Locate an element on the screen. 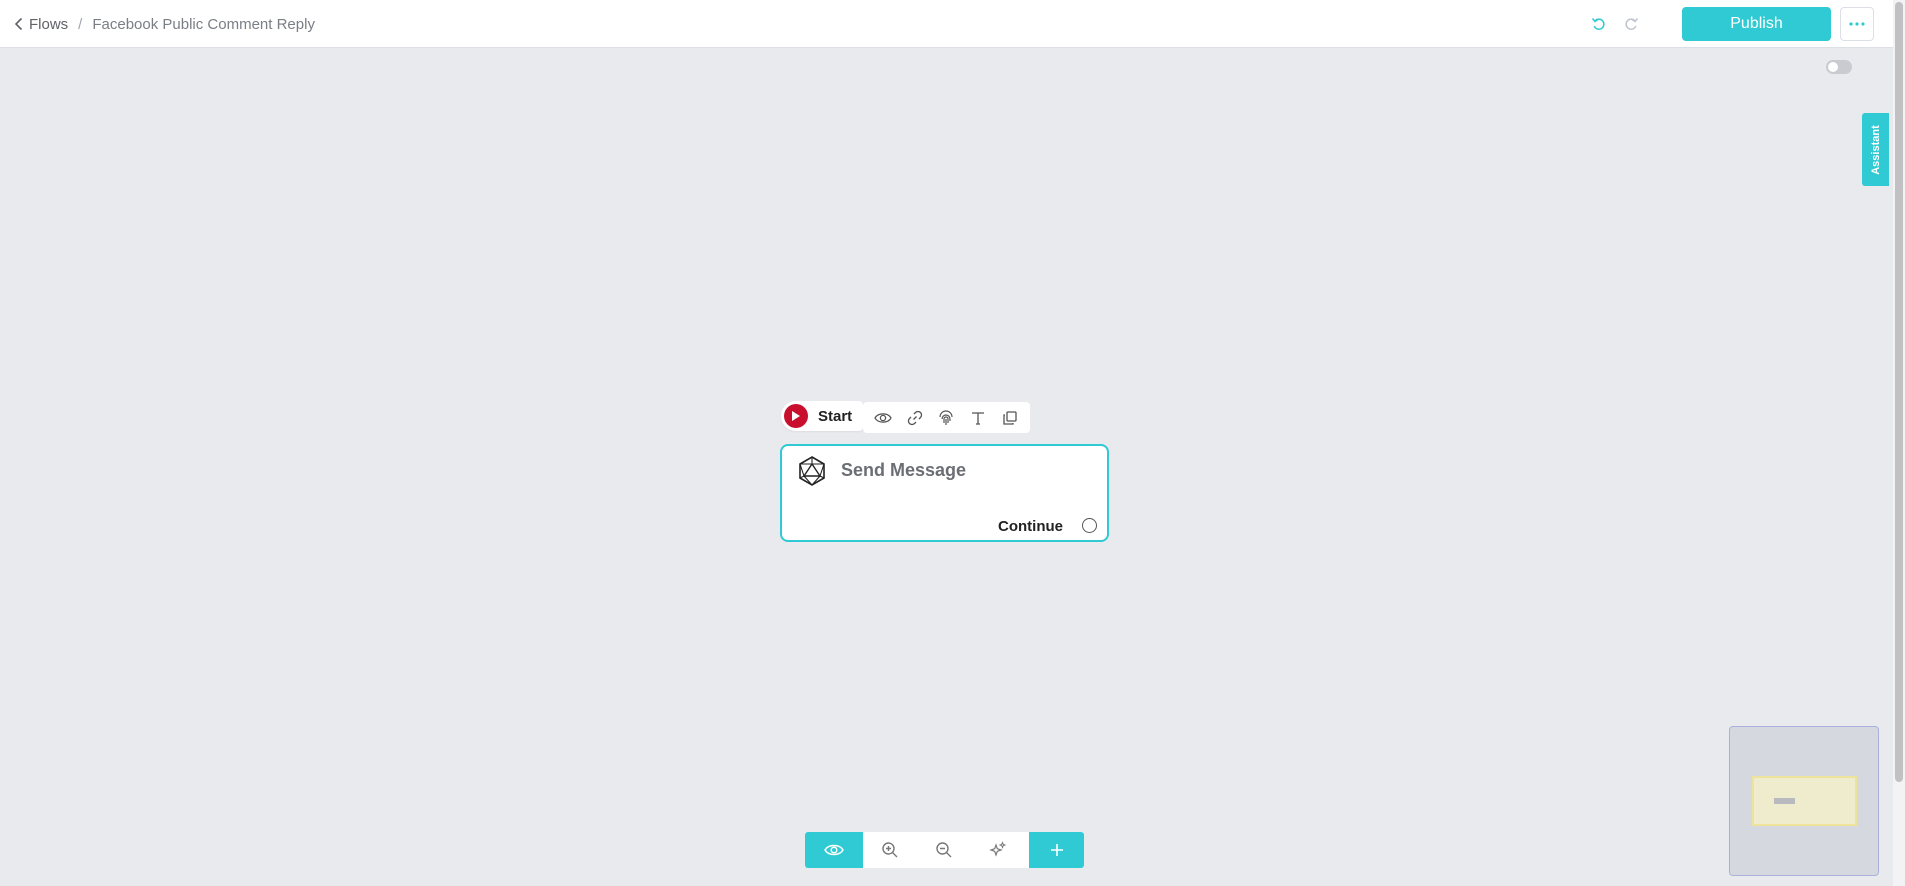 Image resolution: width=1905 pixels, height=886 pixels. minimap is located at coordinates (1804, 801).